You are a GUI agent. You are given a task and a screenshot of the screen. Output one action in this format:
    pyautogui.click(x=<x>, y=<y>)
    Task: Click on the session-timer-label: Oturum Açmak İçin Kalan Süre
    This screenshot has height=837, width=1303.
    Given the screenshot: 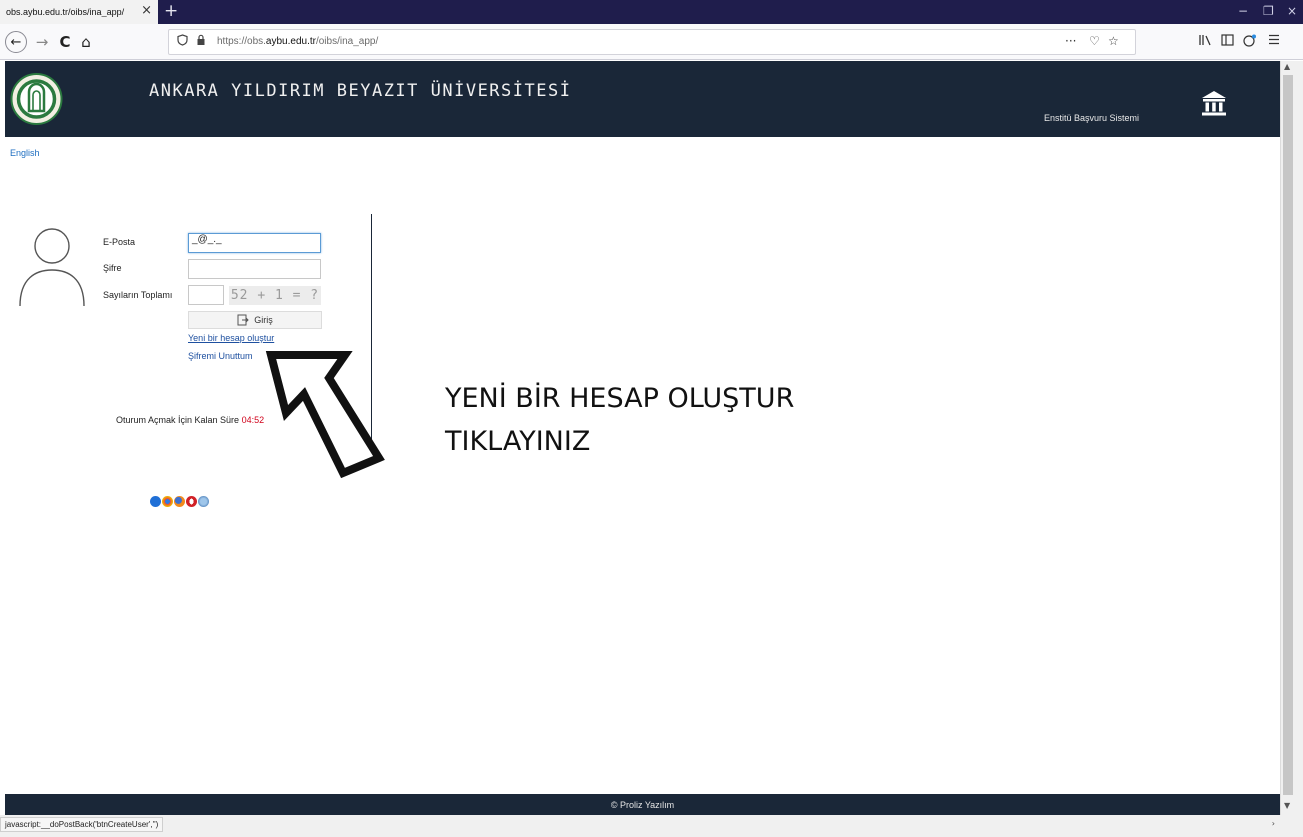 What is the action you would take?
    pyautogui.click(x=178, y=420)
    